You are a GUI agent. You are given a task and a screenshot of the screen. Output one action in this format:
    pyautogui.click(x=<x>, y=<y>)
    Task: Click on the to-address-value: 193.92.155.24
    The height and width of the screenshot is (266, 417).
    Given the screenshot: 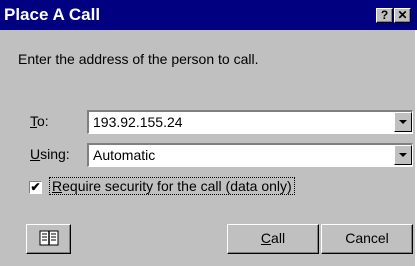 What is the action you would take?
    pyautogui.click(x=138, y=122)
    